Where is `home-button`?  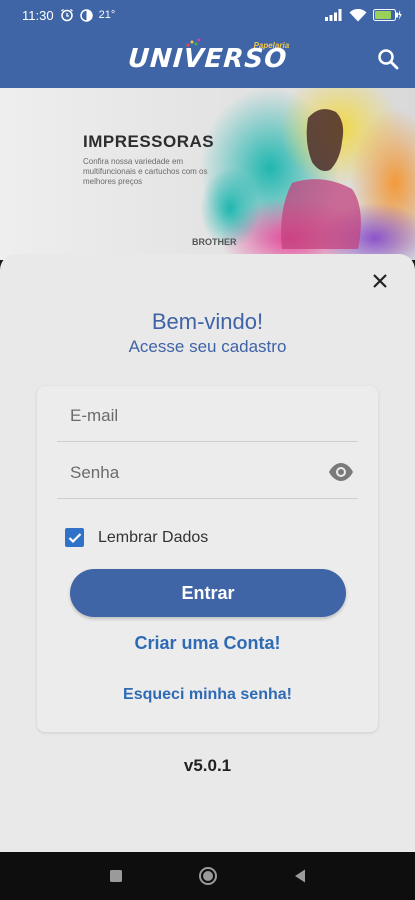
home-button is located at coordinates (208, 876).